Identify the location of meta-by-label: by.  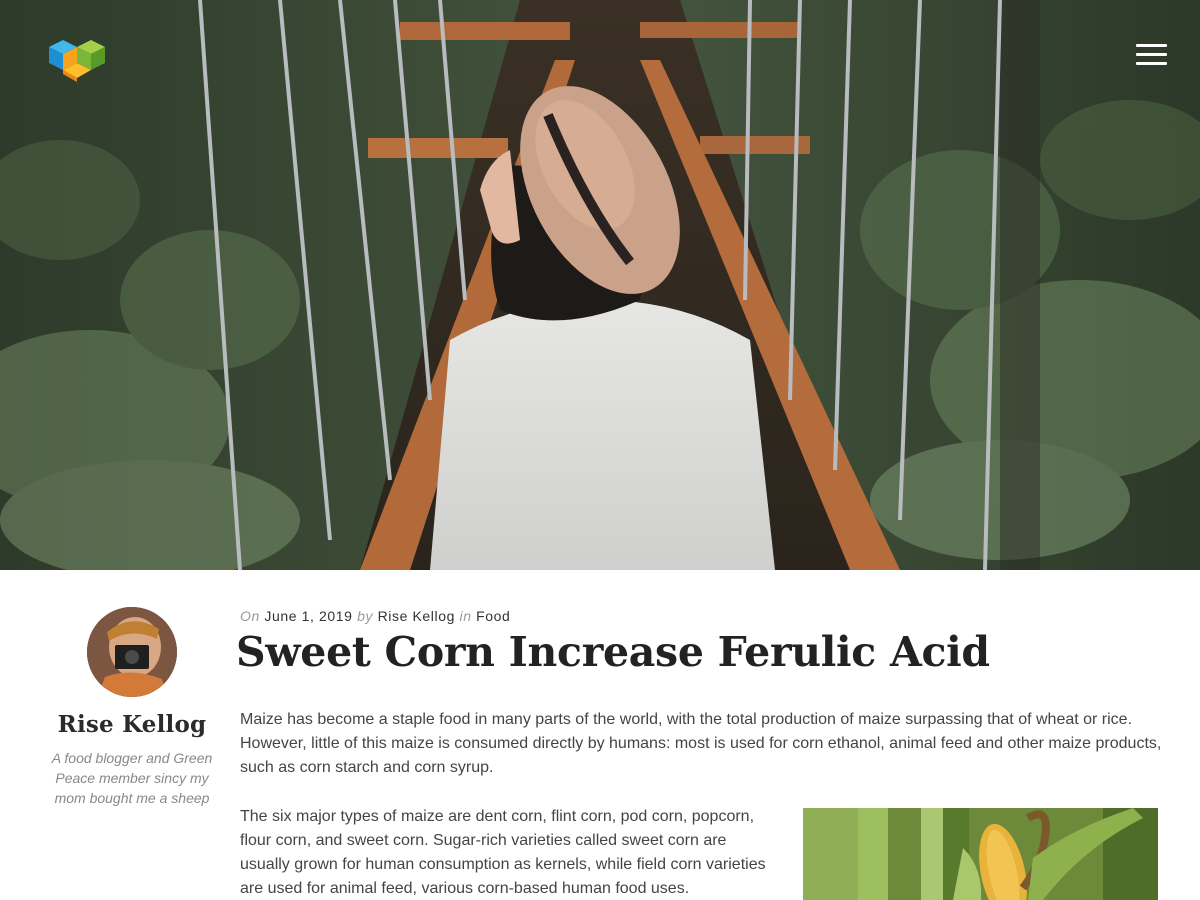
(365, 616).